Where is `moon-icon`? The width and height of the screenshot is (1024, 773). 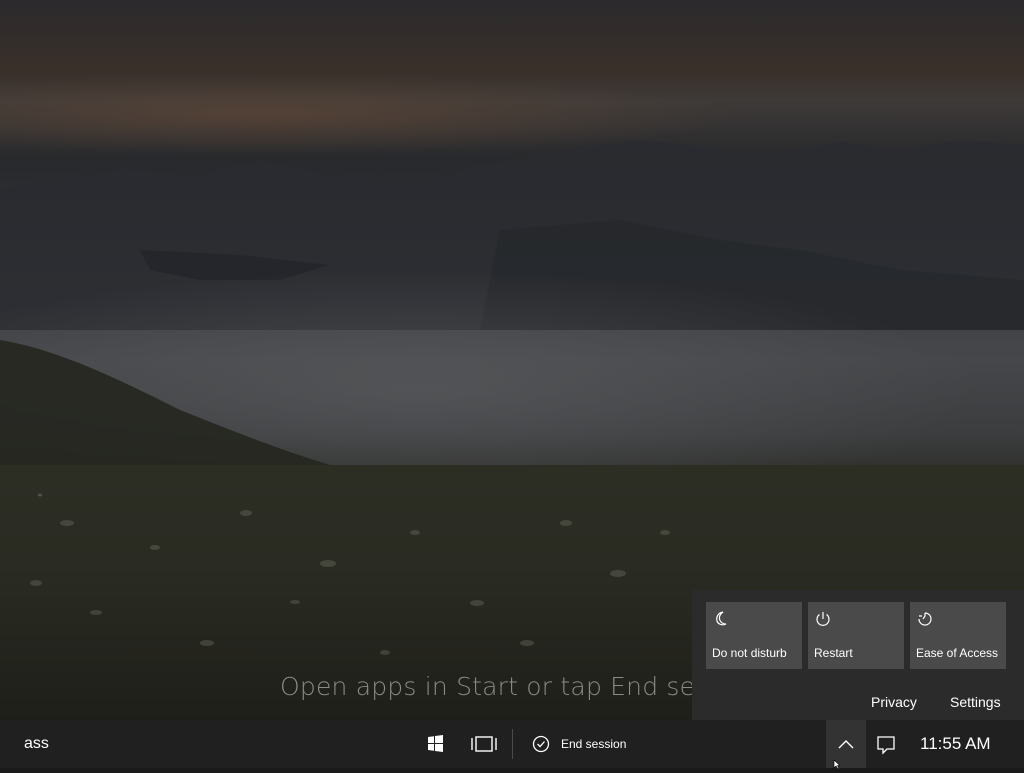 moon-icon is located at coordinates (721, 618).